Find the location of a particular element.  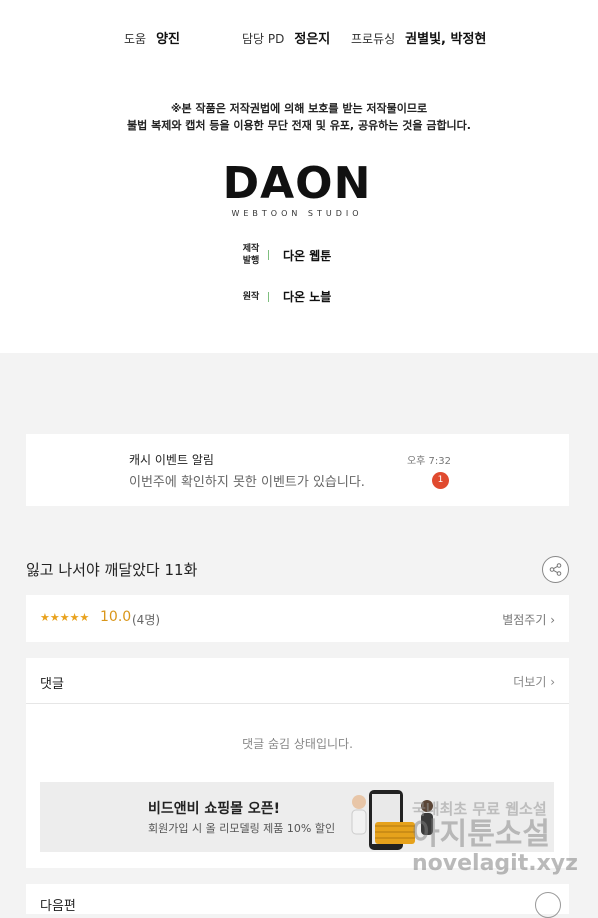

comments-divider is located at coordinates (297, 703).